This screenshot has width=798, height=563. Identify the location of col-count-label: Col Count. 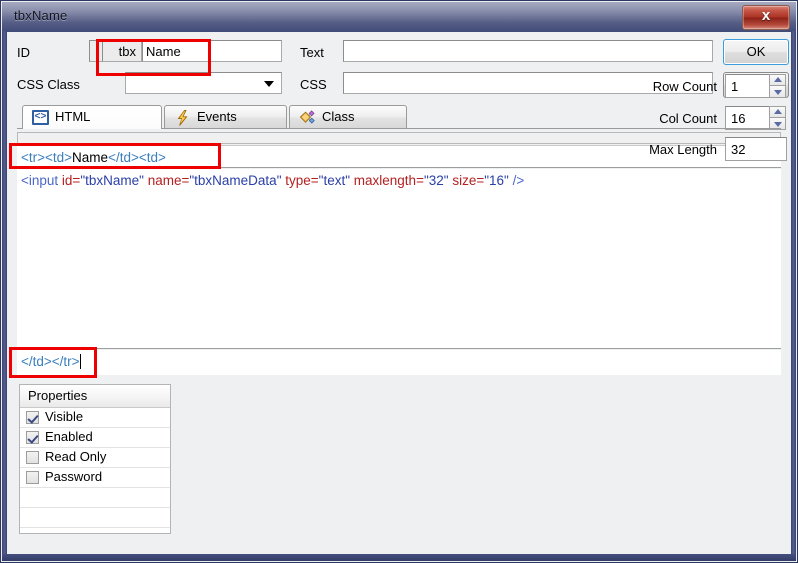
(688, 118).